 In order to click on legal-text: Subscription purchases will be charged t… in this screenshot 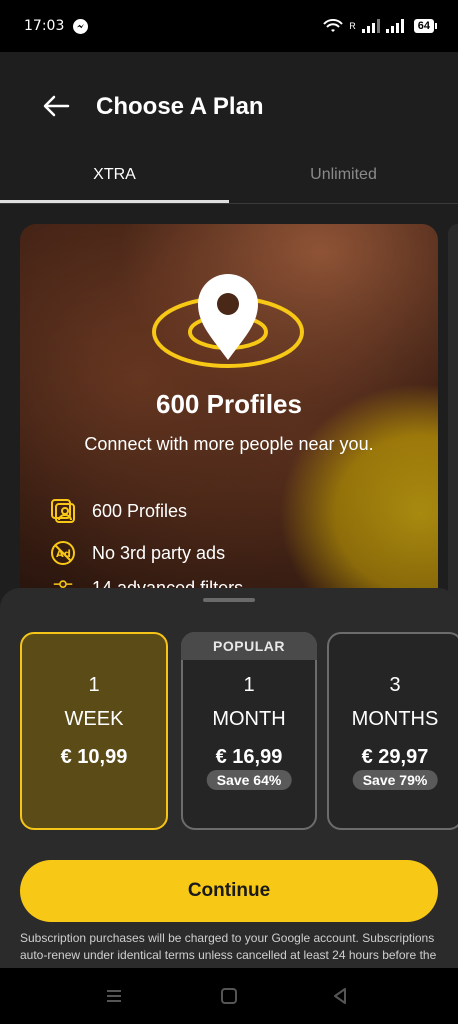, I will do `click(228, 946)`.